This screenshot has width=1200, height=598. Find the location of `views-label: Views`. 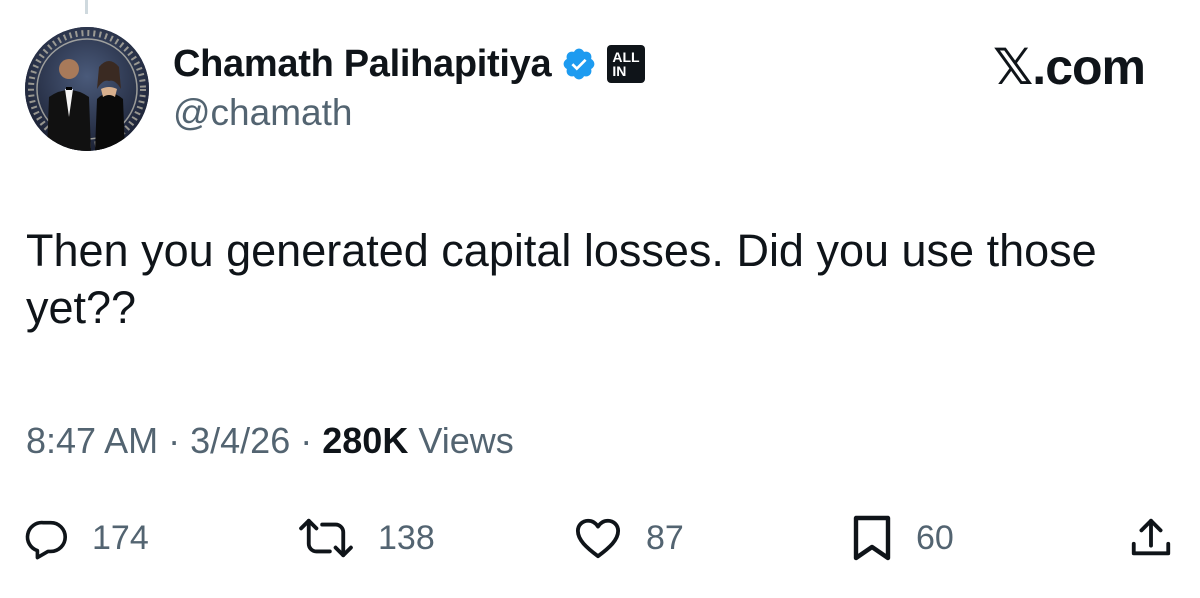

views-label: Views is located at coordinates (466, 440).